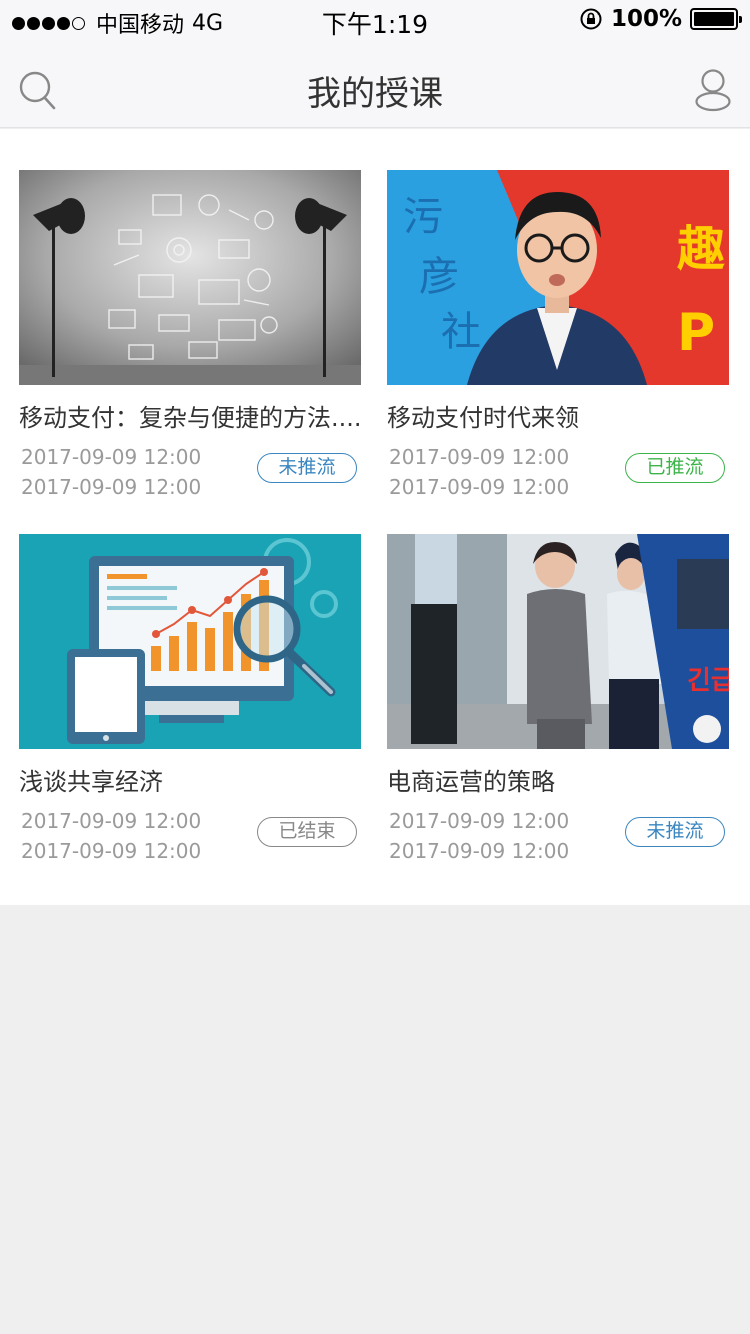  Describe the element at coordinates (190, 641) in the screenshot. I see `course-thumbnail-analytics` at that location.